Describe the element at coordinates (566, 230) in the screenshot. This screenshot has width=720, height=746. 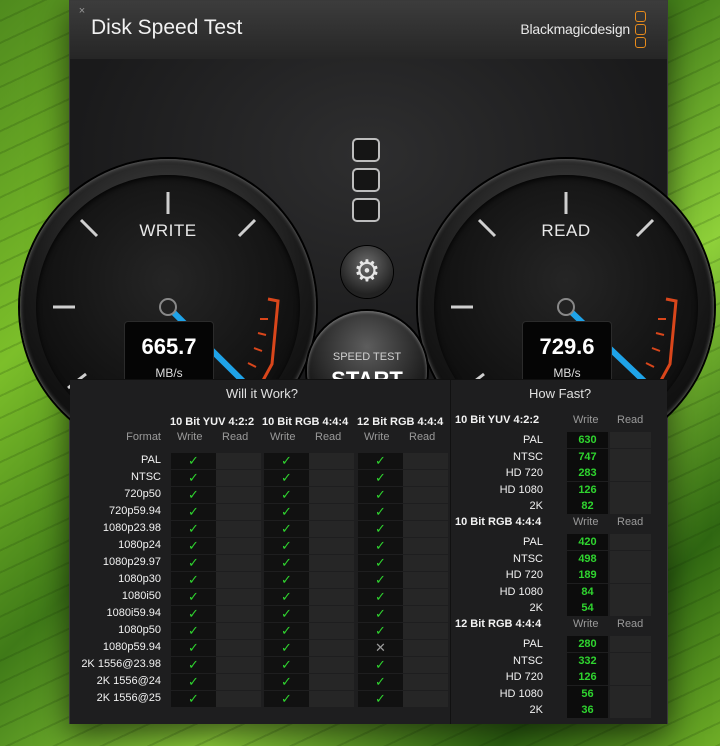
I see `read-label: READ` at that location.